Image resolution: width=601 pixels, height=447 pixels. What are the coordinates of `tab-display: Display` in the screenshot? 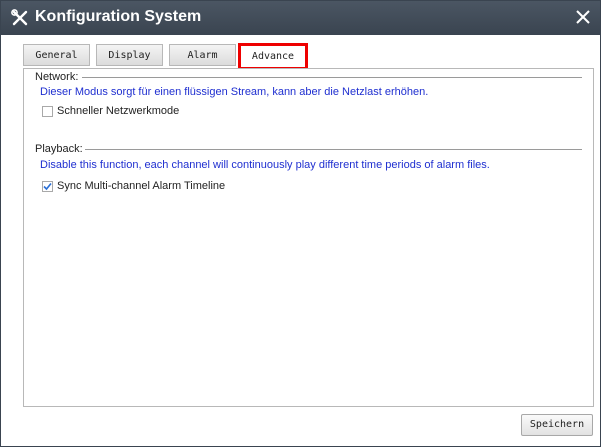 It's located at (129, 55).